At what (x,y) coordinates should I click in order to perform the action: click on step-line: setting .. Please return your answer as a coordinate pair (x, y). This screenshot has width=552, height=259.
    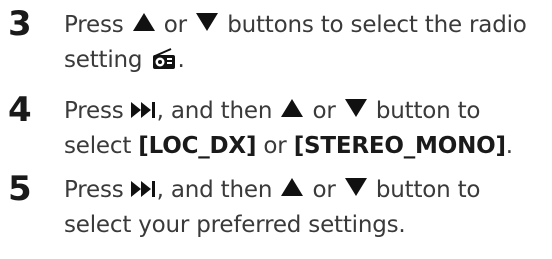
    Looking at the image, I should click on (295, 62).